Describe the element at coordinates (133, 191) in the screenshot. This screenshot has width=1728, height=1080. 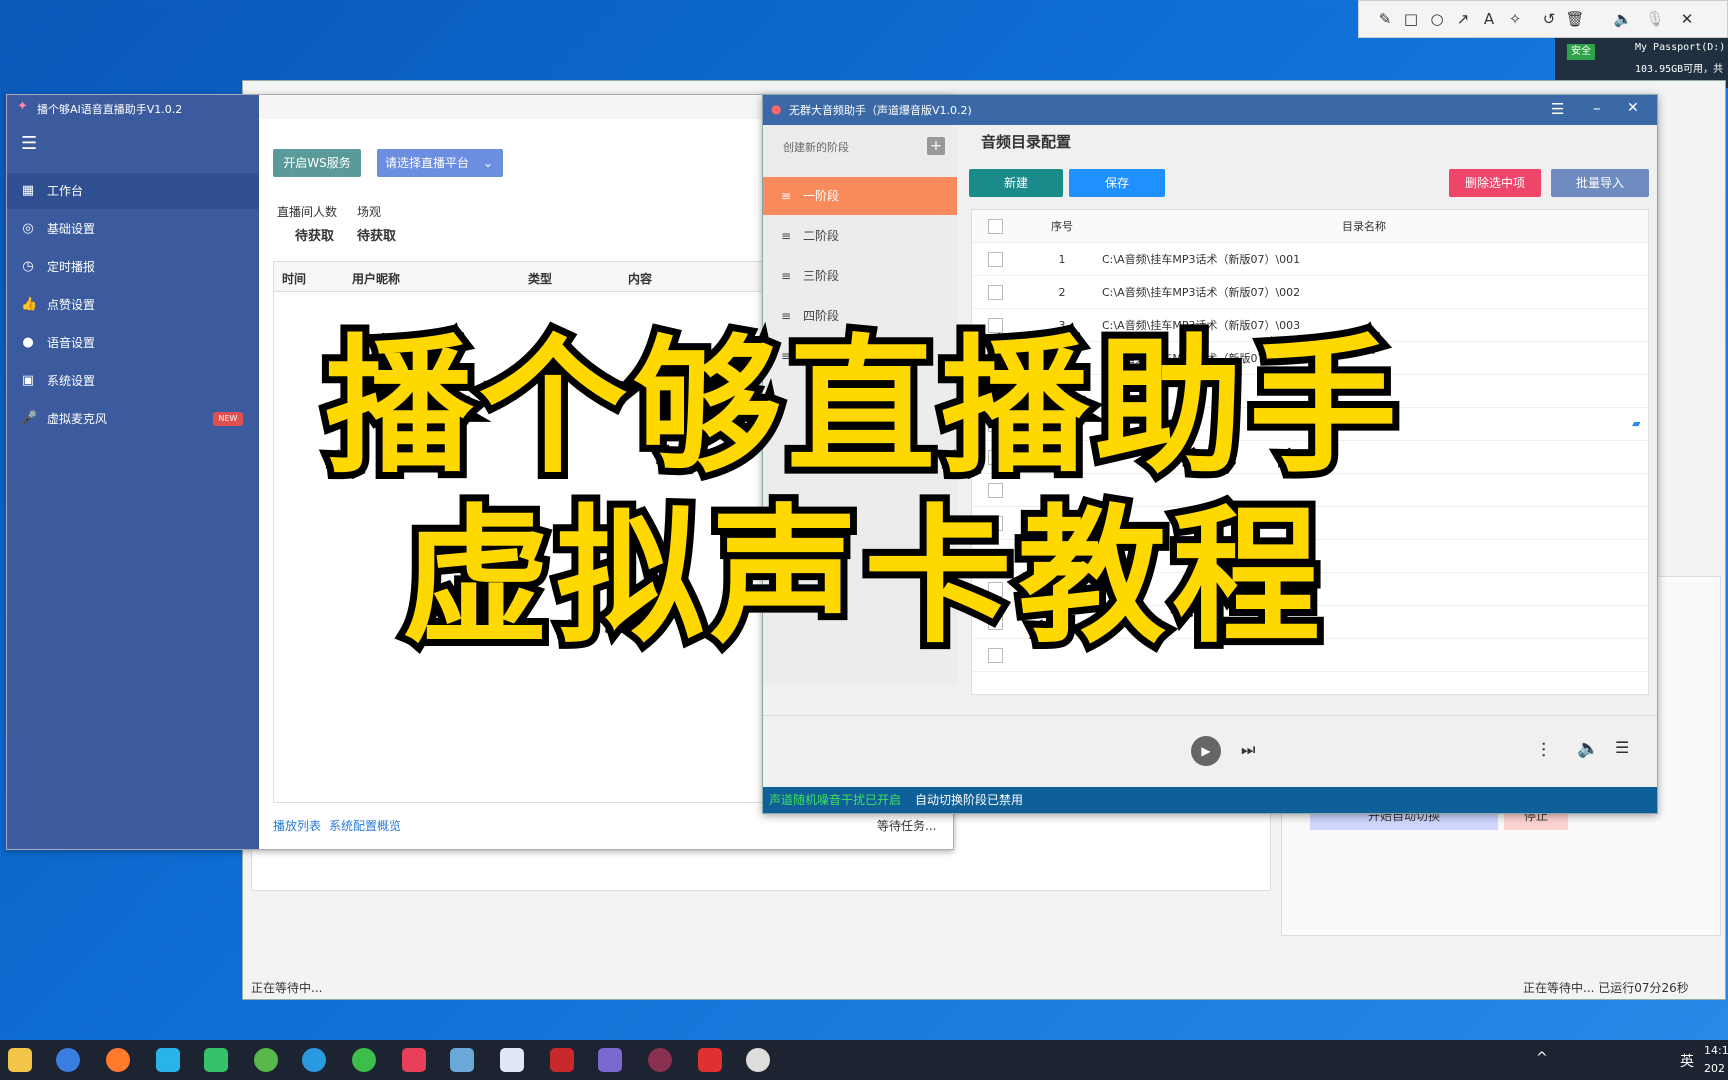
I see `nav-item-workbench: ▦ 工作台` at that location.